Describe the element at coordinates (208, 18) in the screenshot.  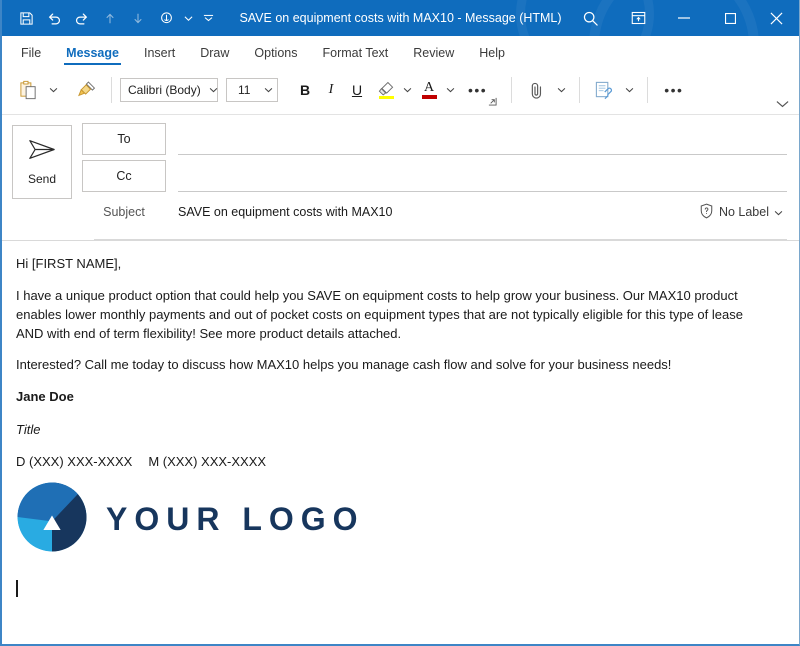
I see `customize-qat-icon` at that location.